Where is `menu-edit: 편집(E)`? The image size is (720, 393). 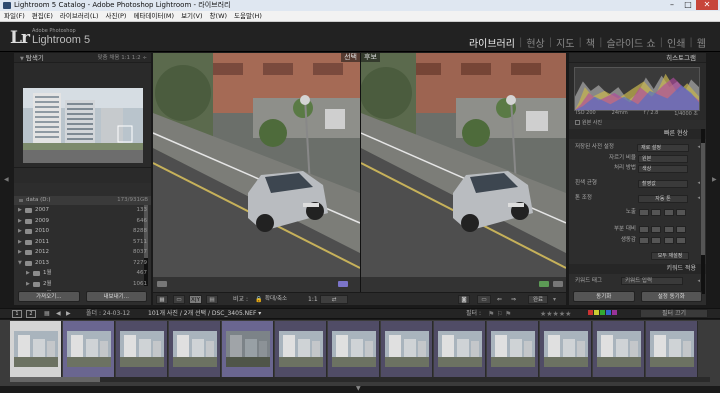 menu-edit: 편집(E) is located at coordinates (42, 16).